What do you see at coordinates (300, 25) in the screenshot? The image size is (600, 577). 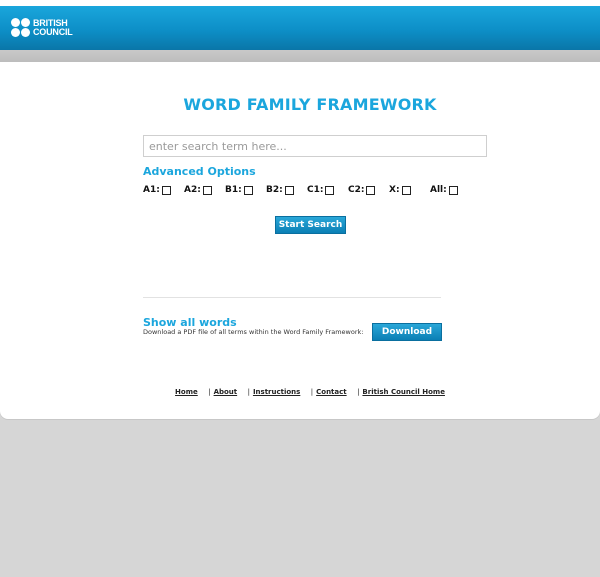 I see `header-bar: BRITISH COUNCIL` at bounding box center [300, 25].